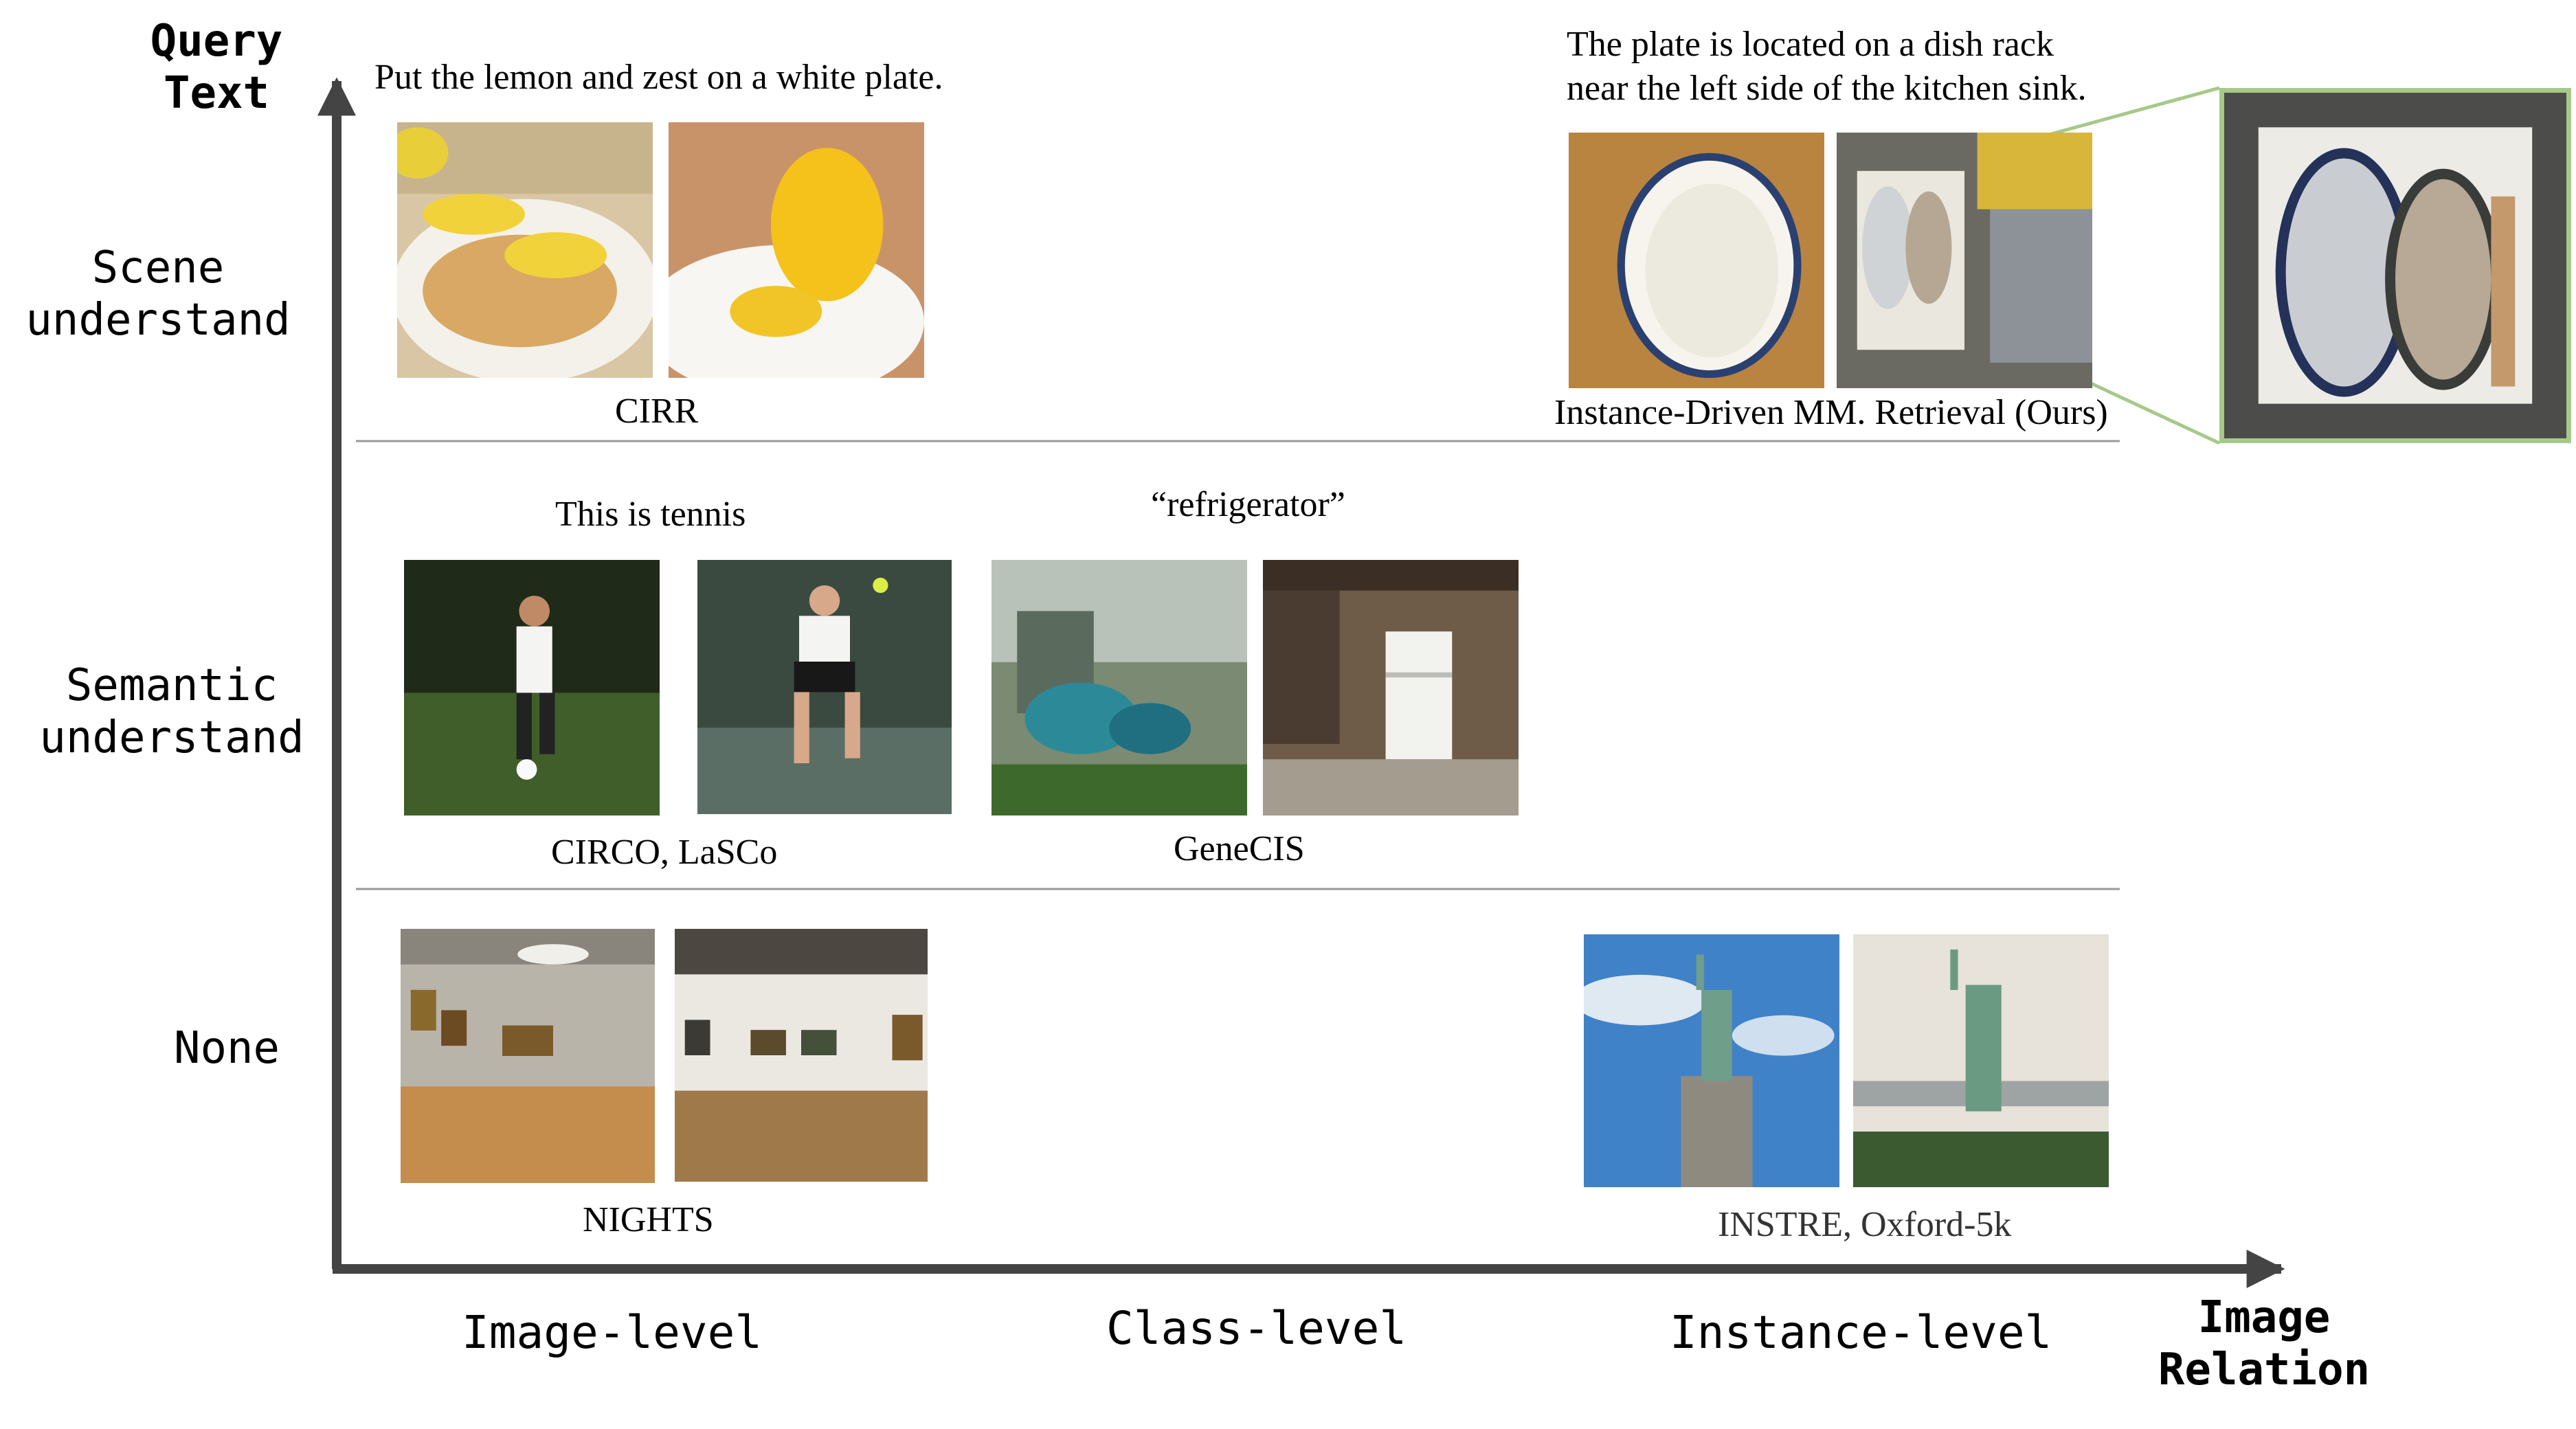  I want to click on column-label-instance-level: Instance-level, so click(1861, 1332).